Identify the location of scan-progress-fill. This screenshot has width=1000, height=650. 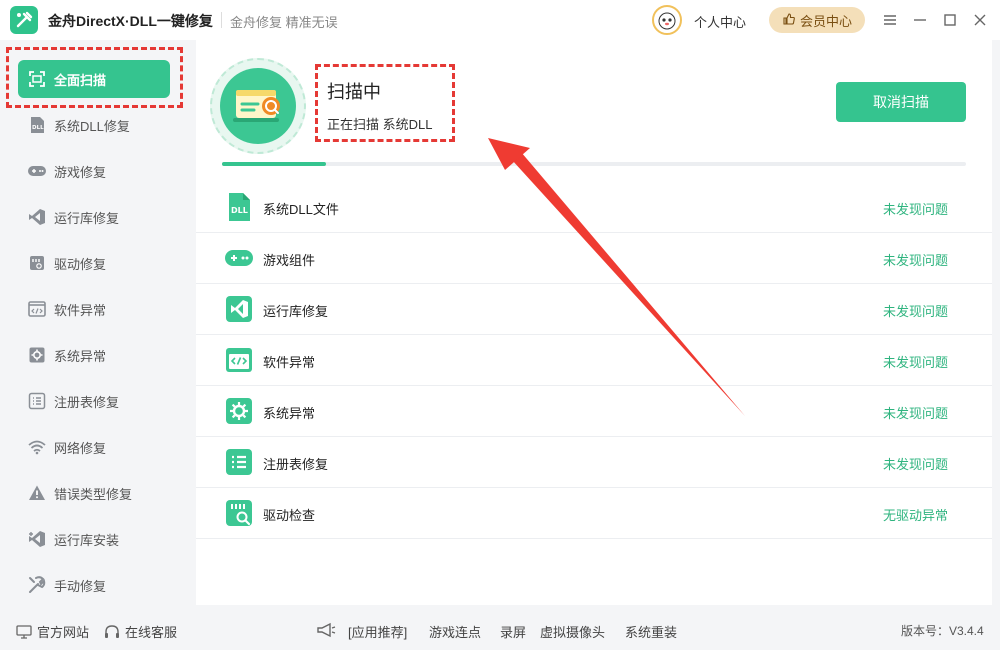
(274, 164).